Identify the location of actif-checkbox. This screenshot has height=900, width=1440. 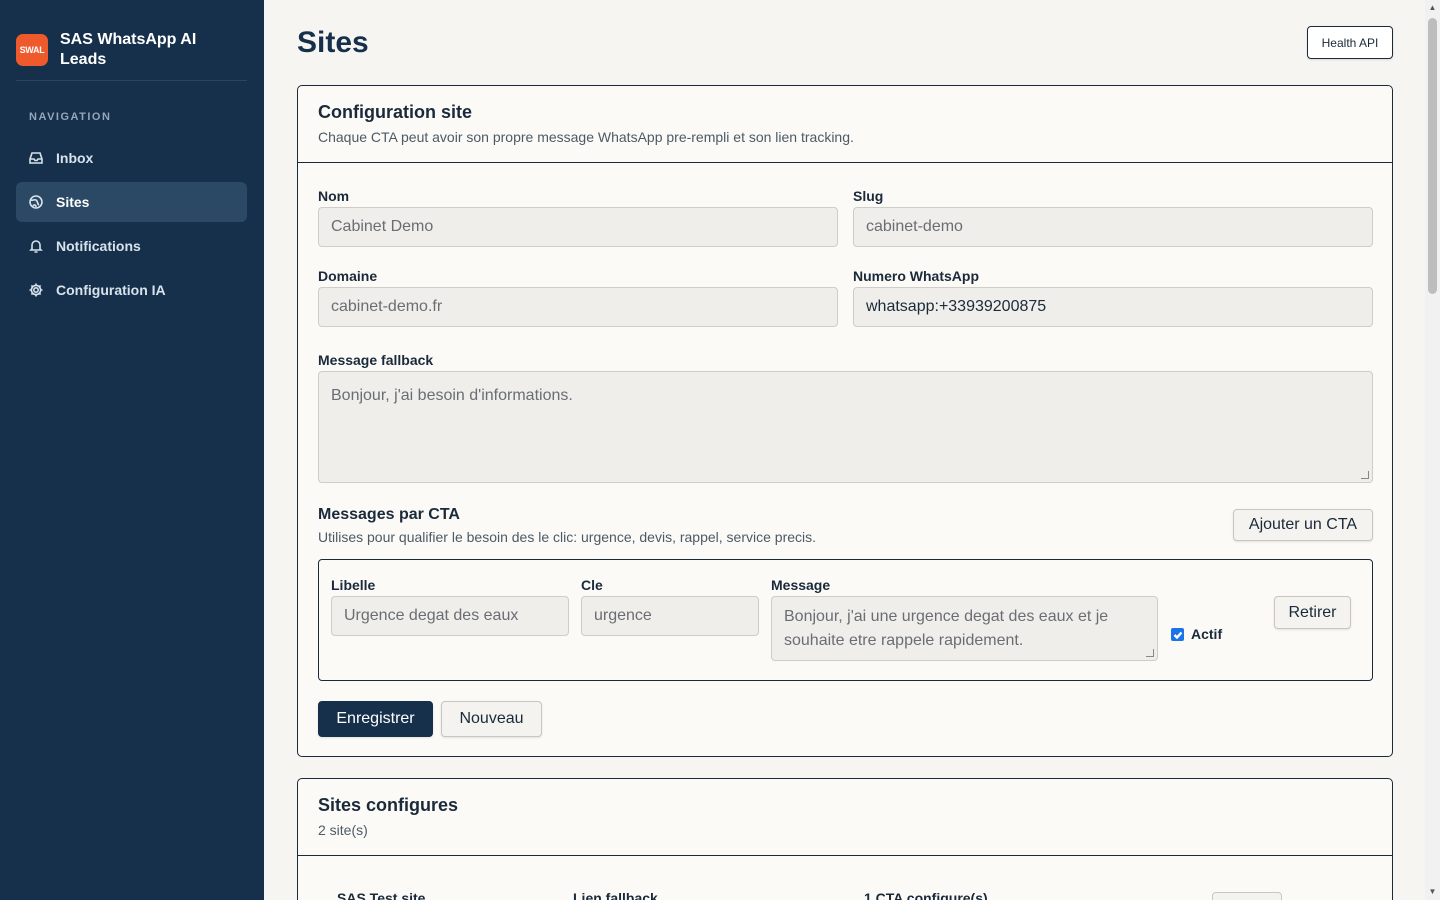
(1177, 634).